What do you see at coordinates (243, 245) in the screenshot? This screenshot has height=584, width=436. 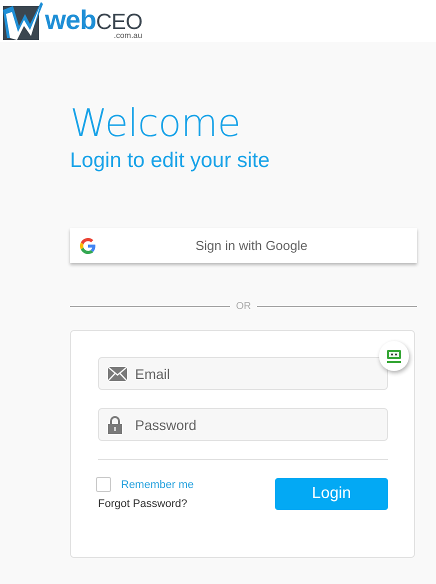 I see `google-sign-in-button: Sign in with Google` at bounding box center [243, 245].